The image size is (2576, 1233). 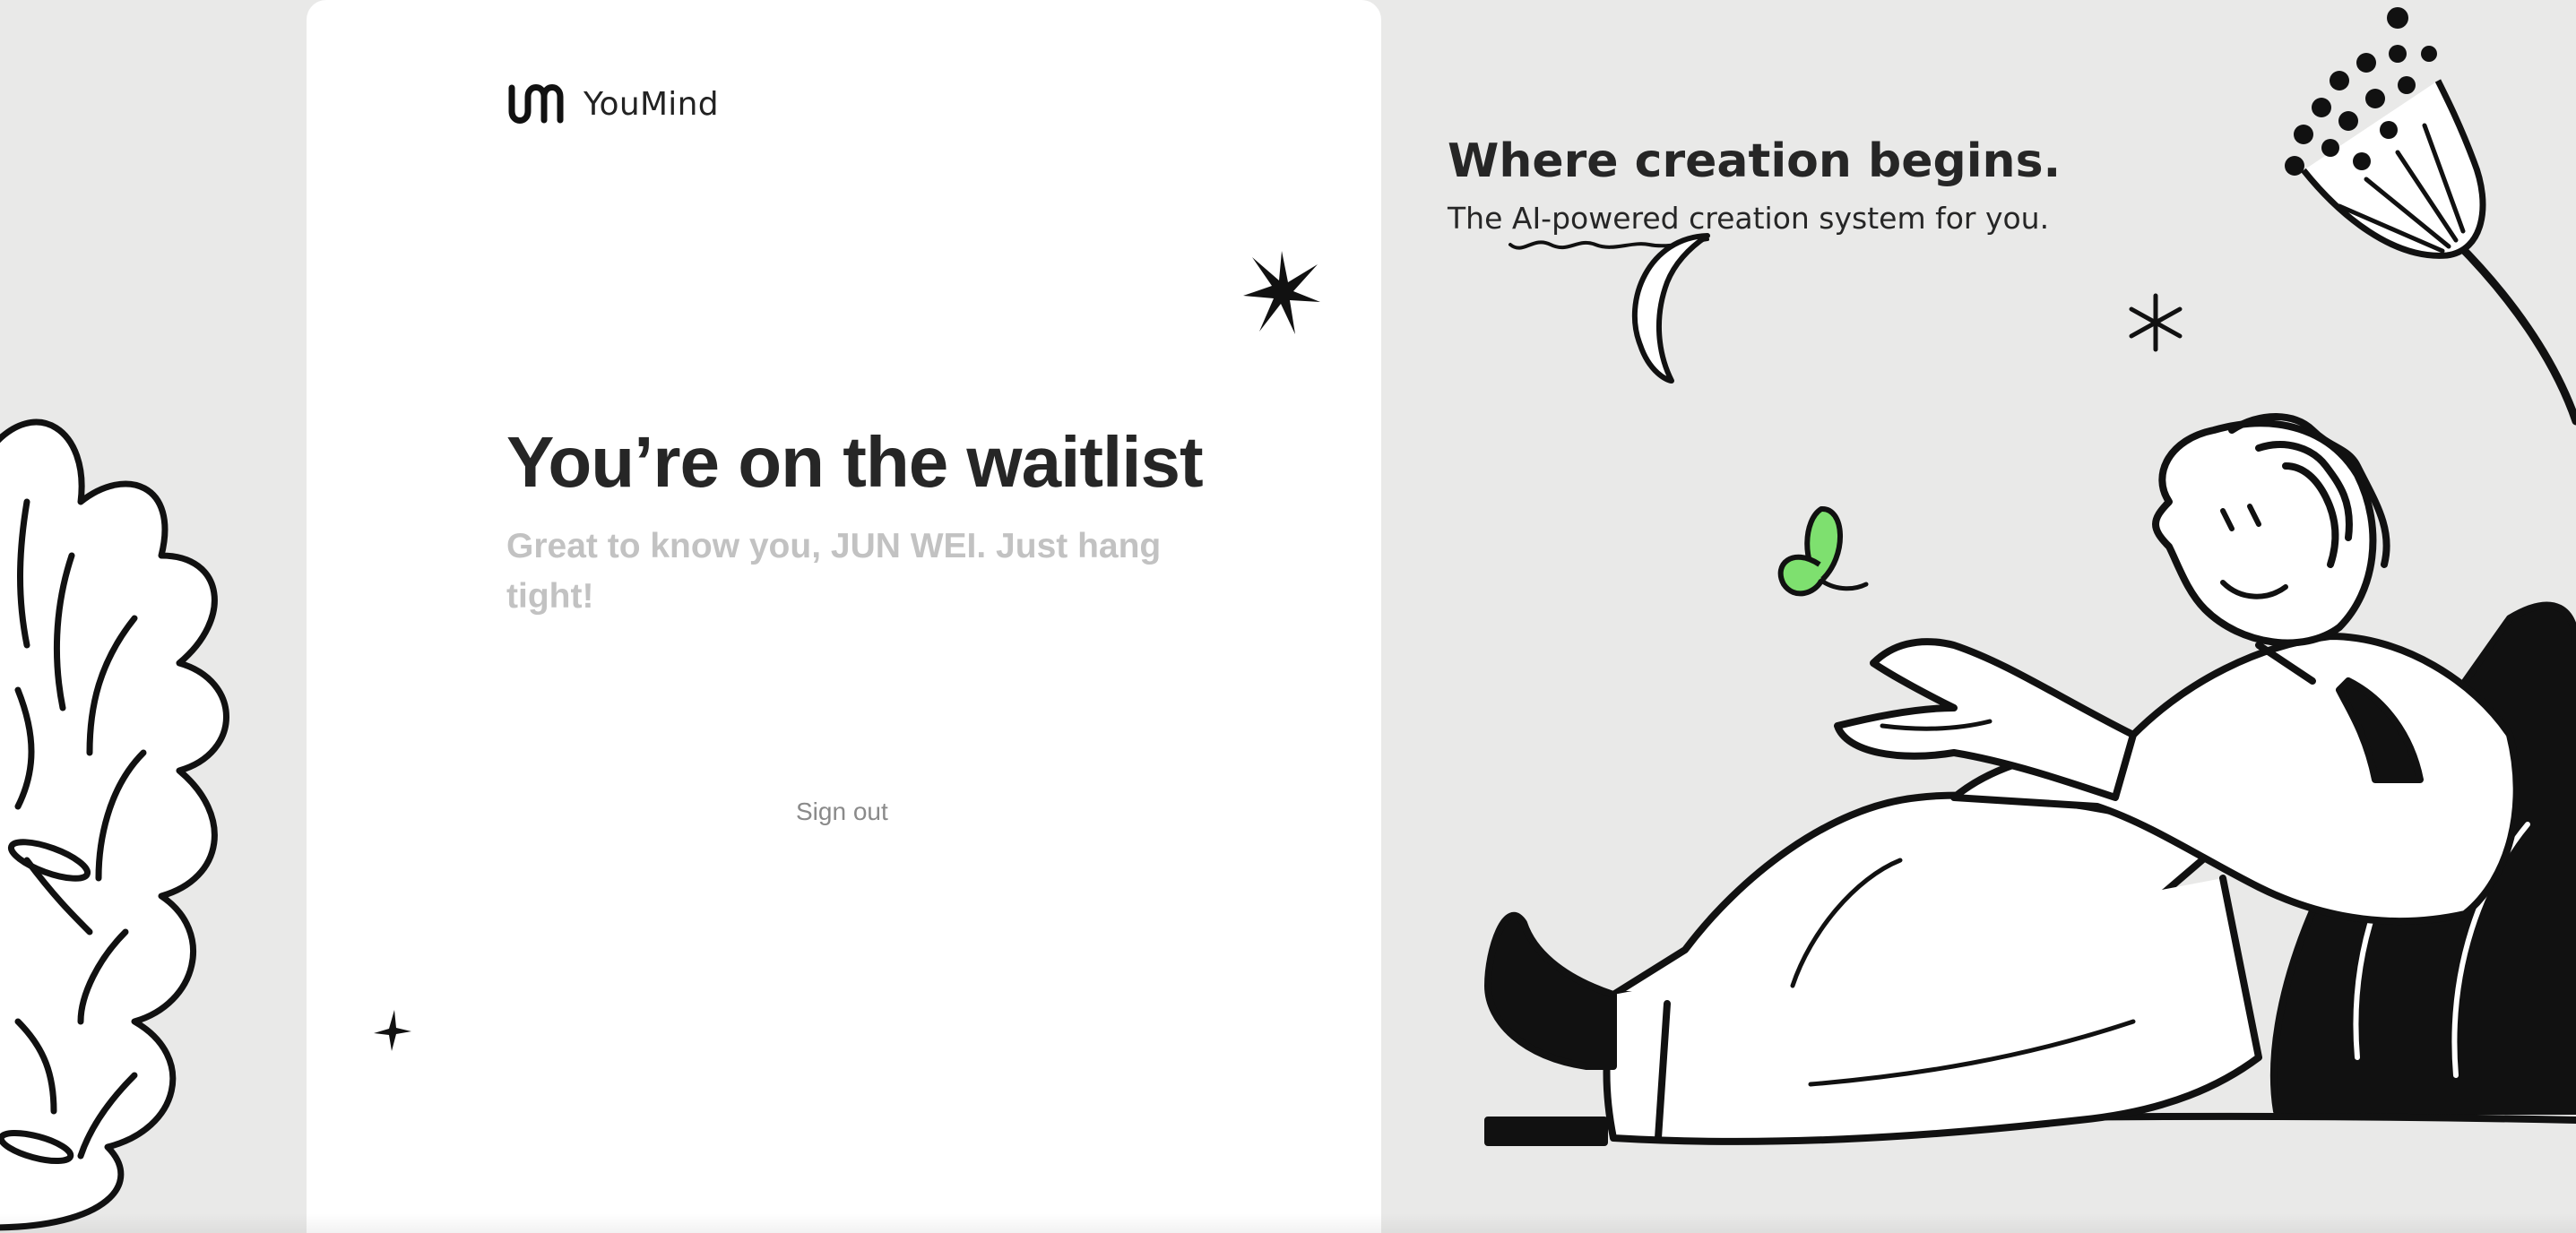 I want to click on bottom-shadow, so click(x=1288, y=1223).